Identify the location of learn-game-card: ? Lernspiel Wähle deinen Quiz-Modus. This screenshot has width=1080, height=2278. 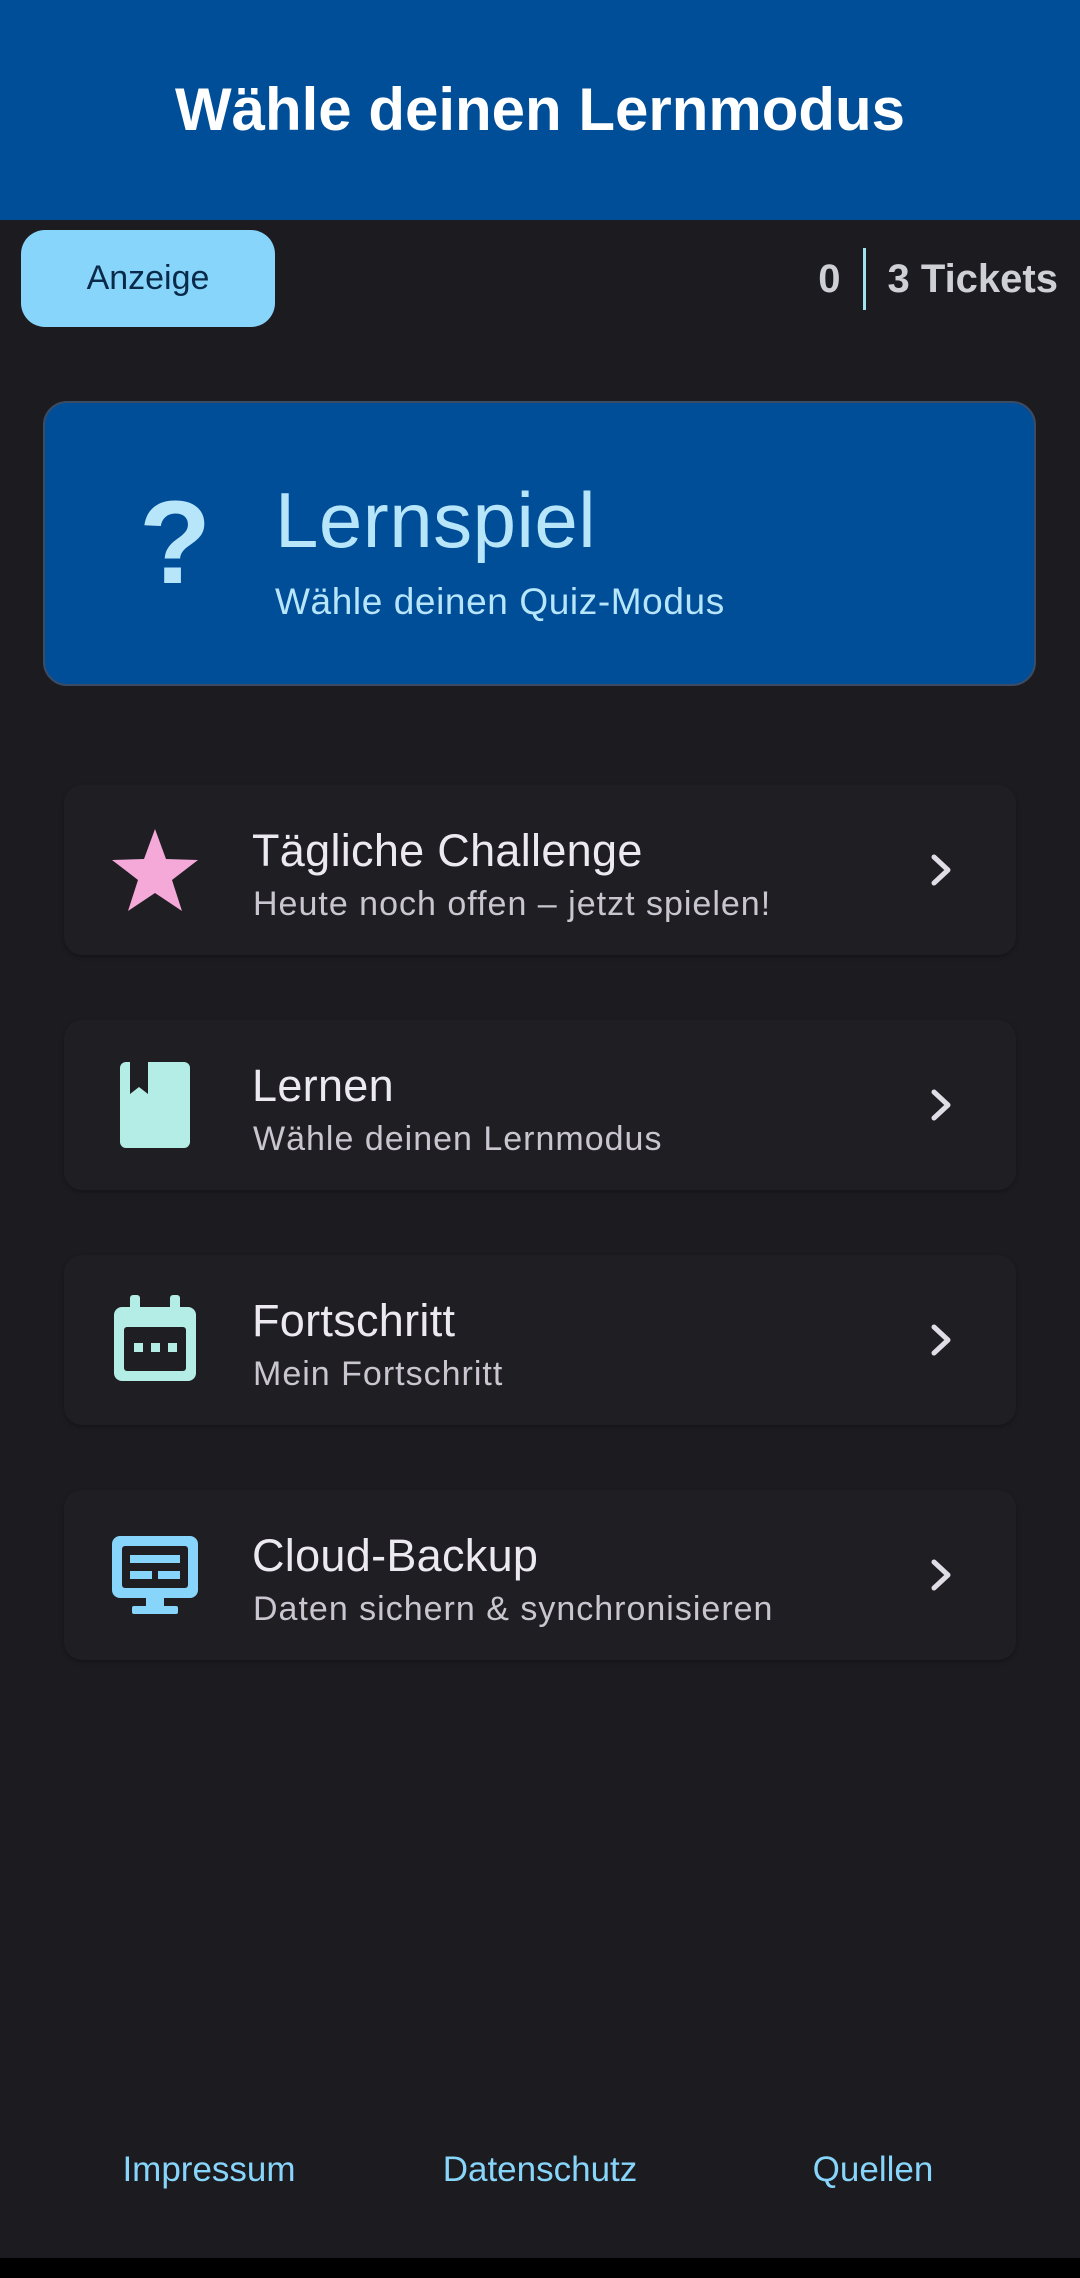
(539, 543).